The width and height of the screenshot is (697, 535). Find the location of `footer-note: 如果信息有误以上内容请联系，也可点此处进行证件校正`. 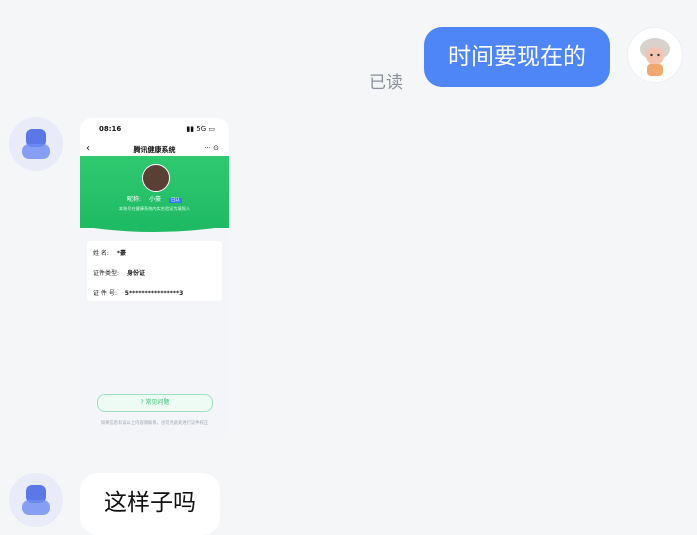

footer-note: 如果信息有误以上内容请联系，也可点此处进行证件校正 is located at coordinates (154, 423).